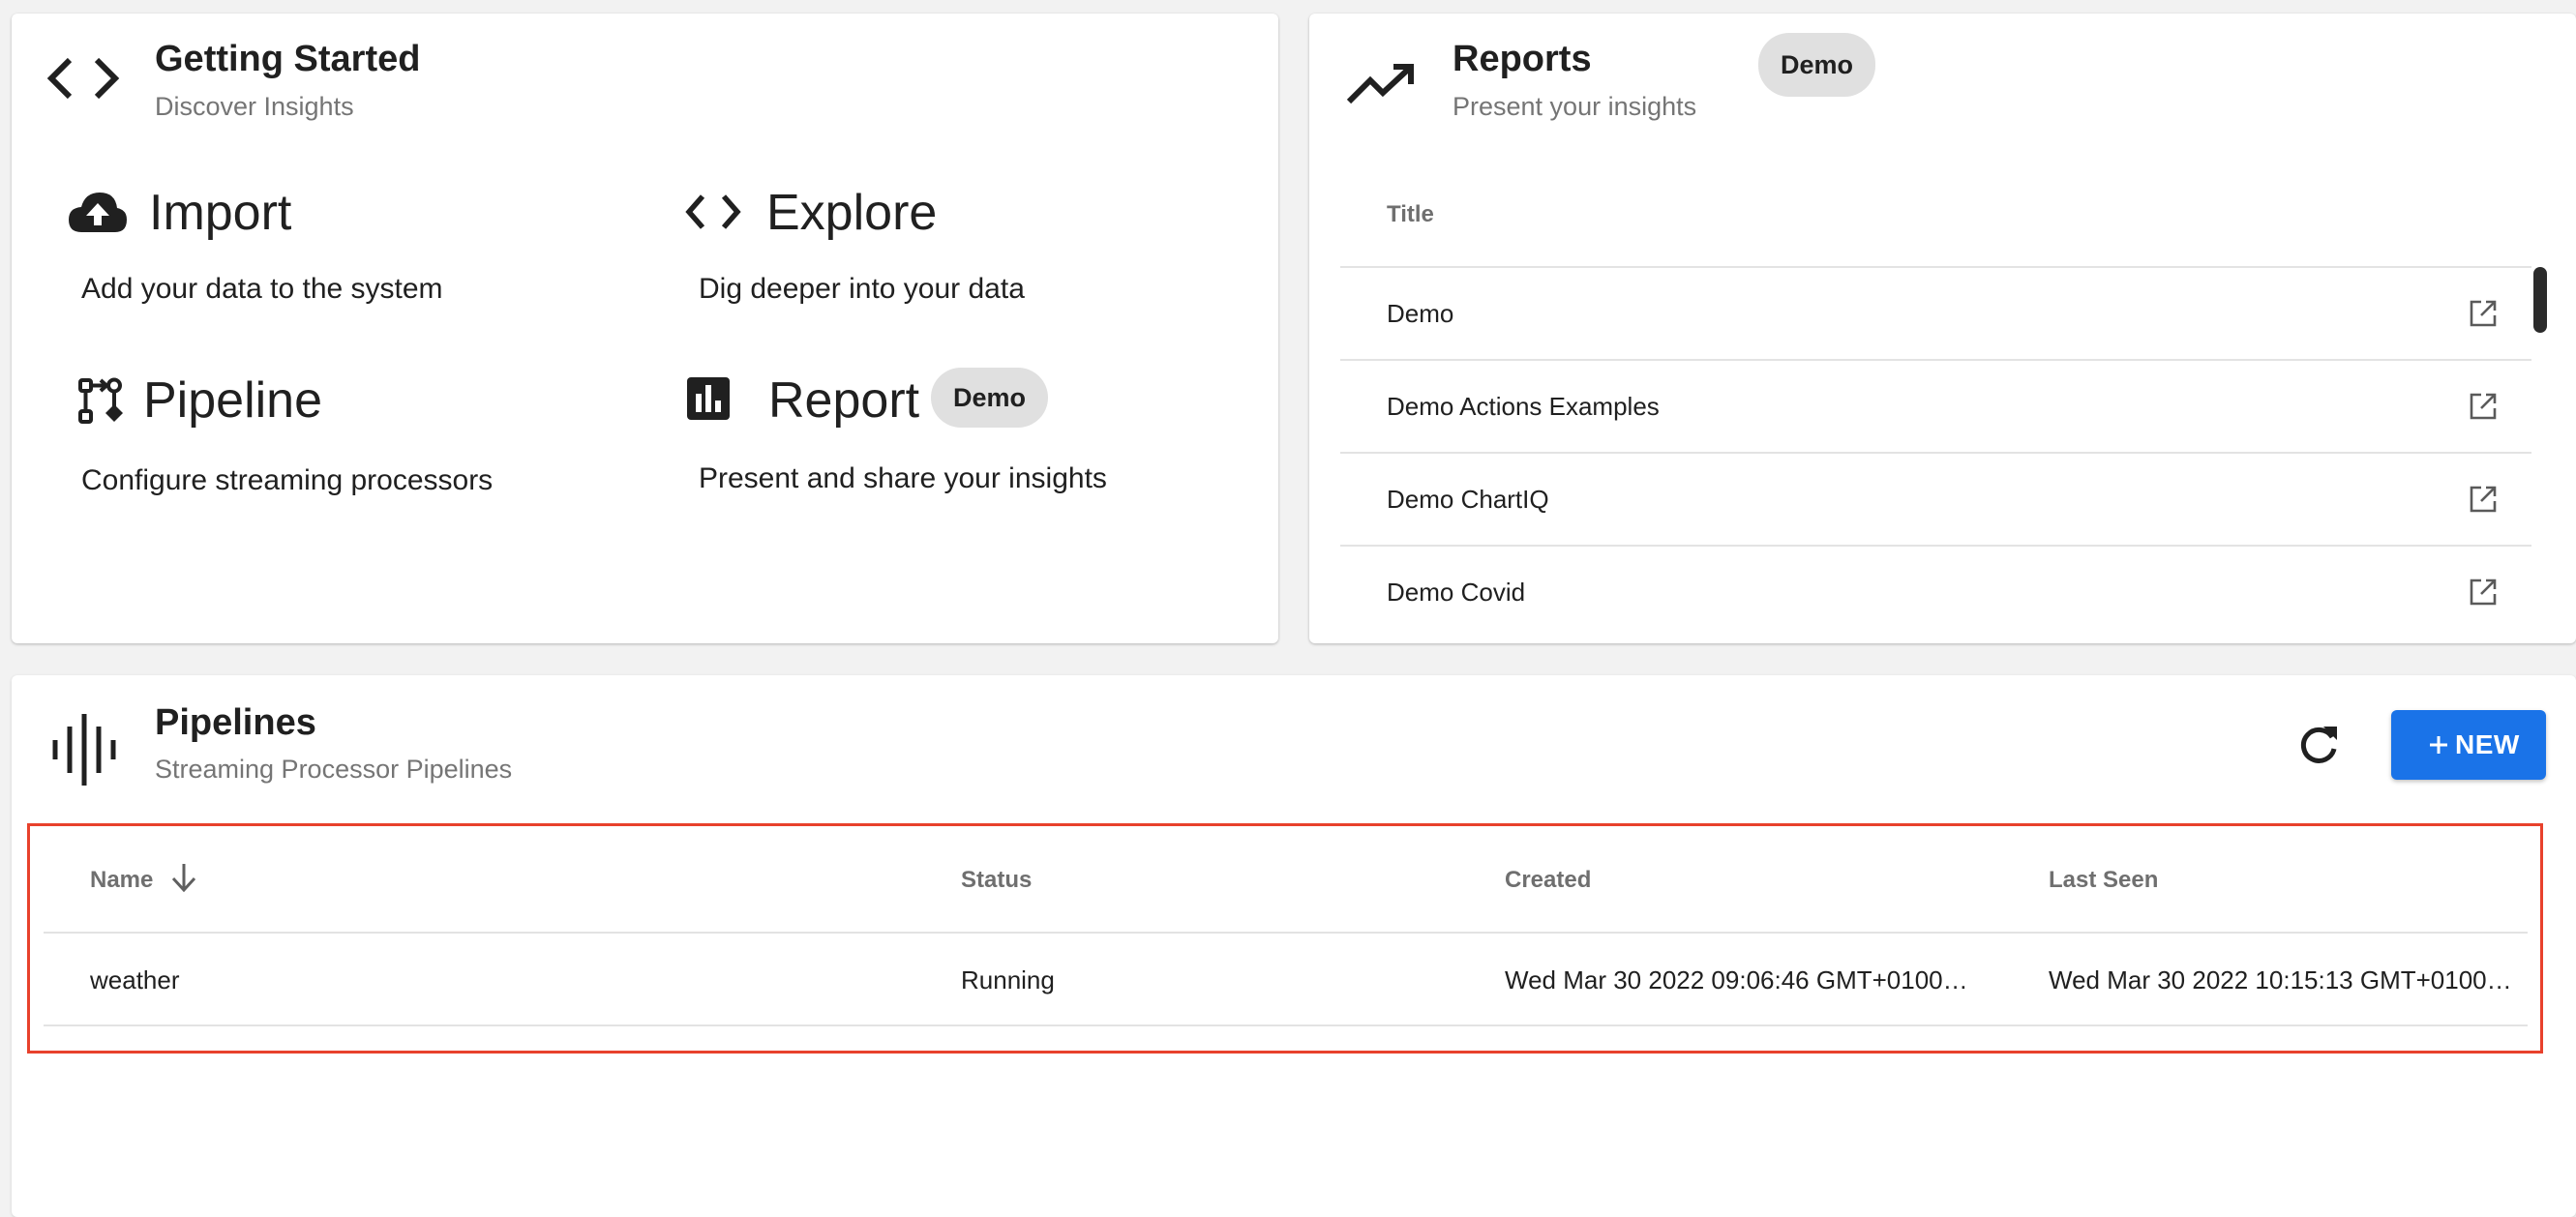  What do you see at coordinates (2487, 744) in the screenshot?
I see `new-button-label: NEW` at bounding box center [2487, 744].